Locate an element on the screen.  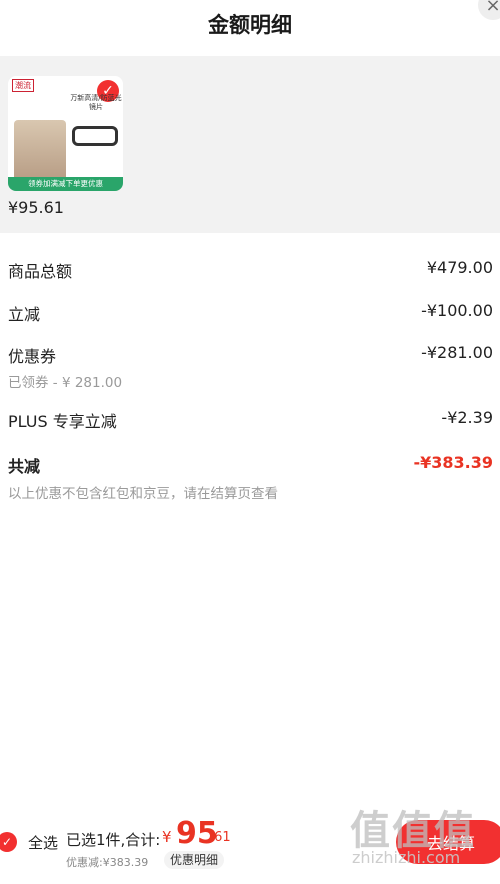
total-cut-label: 共减 is located at coordinates (24, 466).